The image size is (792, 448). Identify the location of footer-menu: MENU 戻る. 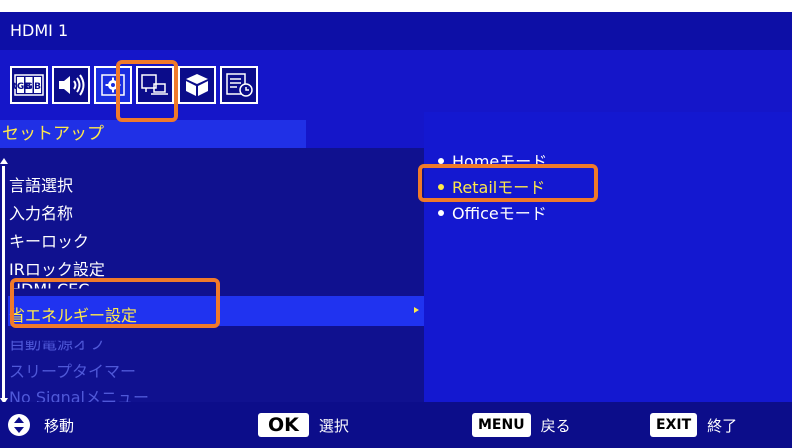
(521, 425).